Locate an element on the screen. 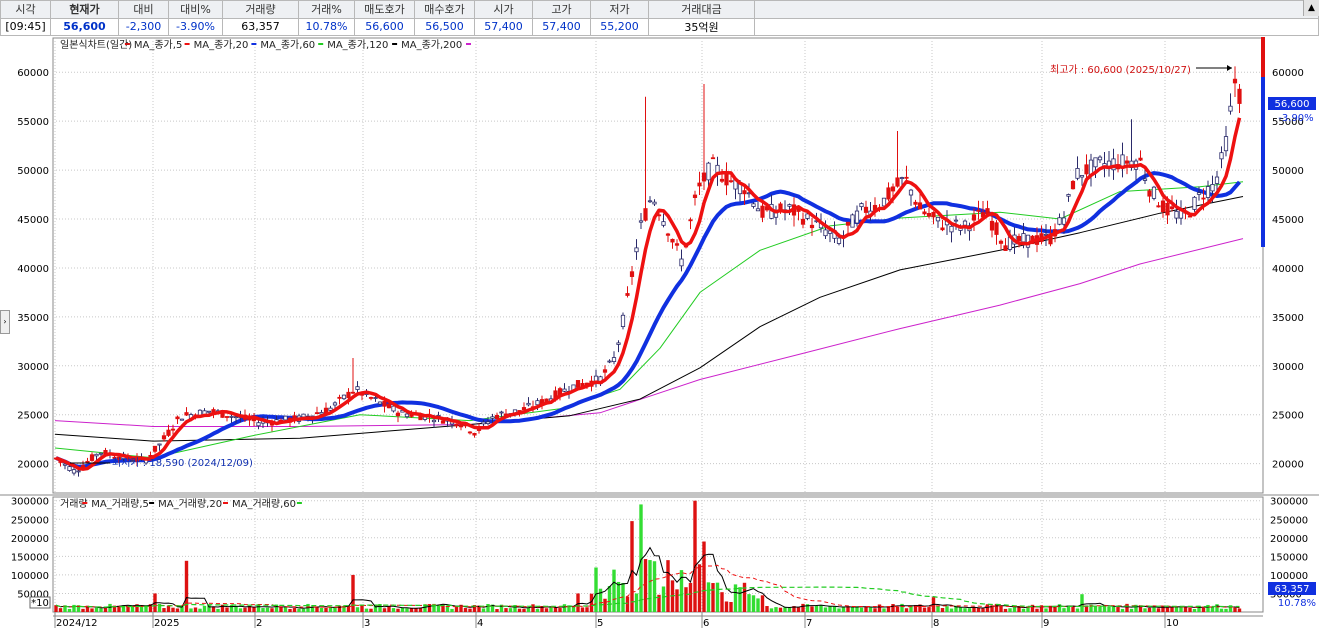 This screenshot has height=631, width=1319. x-tick-label: 4 is located at coordinates (480, 623).